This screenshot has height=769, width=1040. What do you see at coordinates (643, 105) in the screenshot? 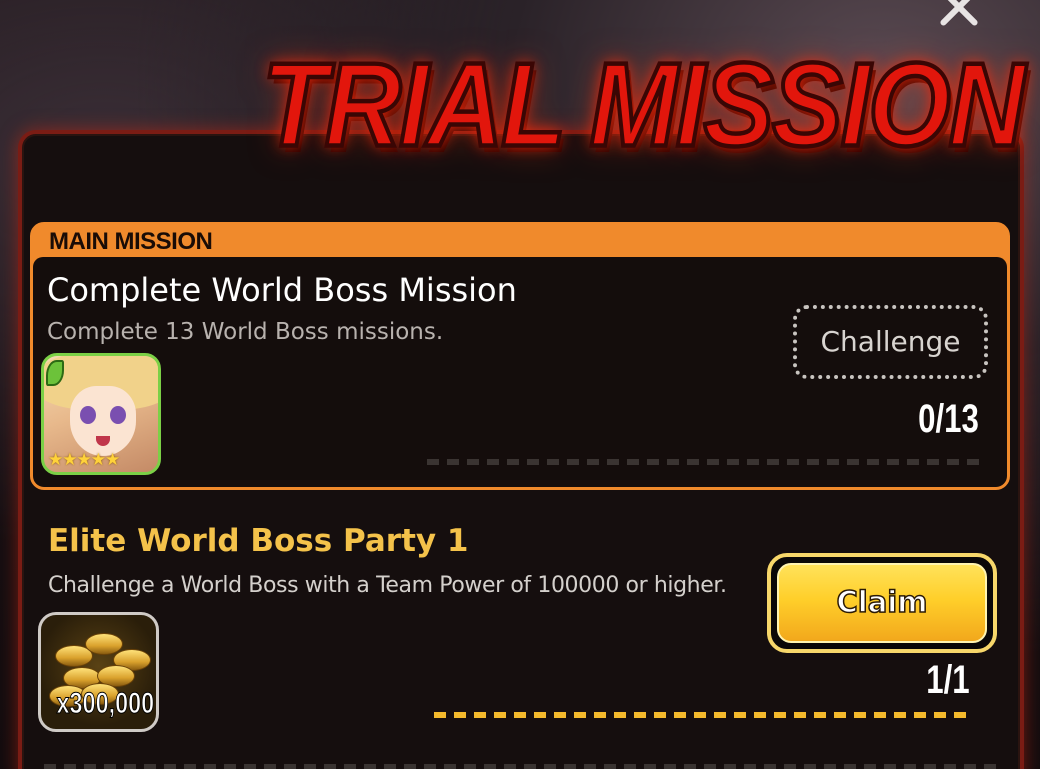
I see `page-title: TRIAL MISSION` at bounding box center [643, 105].